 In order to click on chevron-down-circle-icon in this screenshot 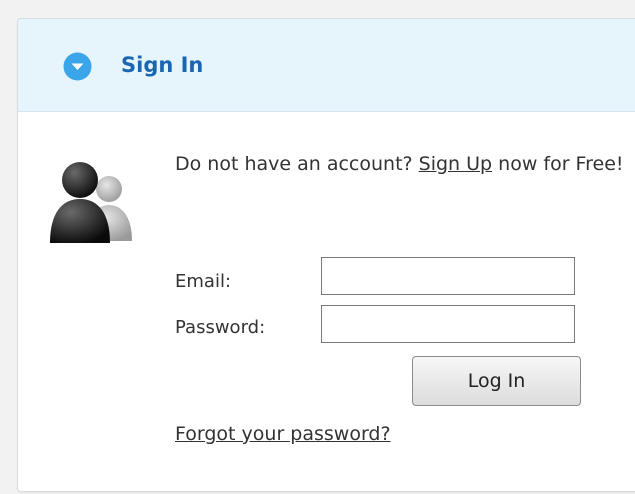, I will do `click(77, 66)`.